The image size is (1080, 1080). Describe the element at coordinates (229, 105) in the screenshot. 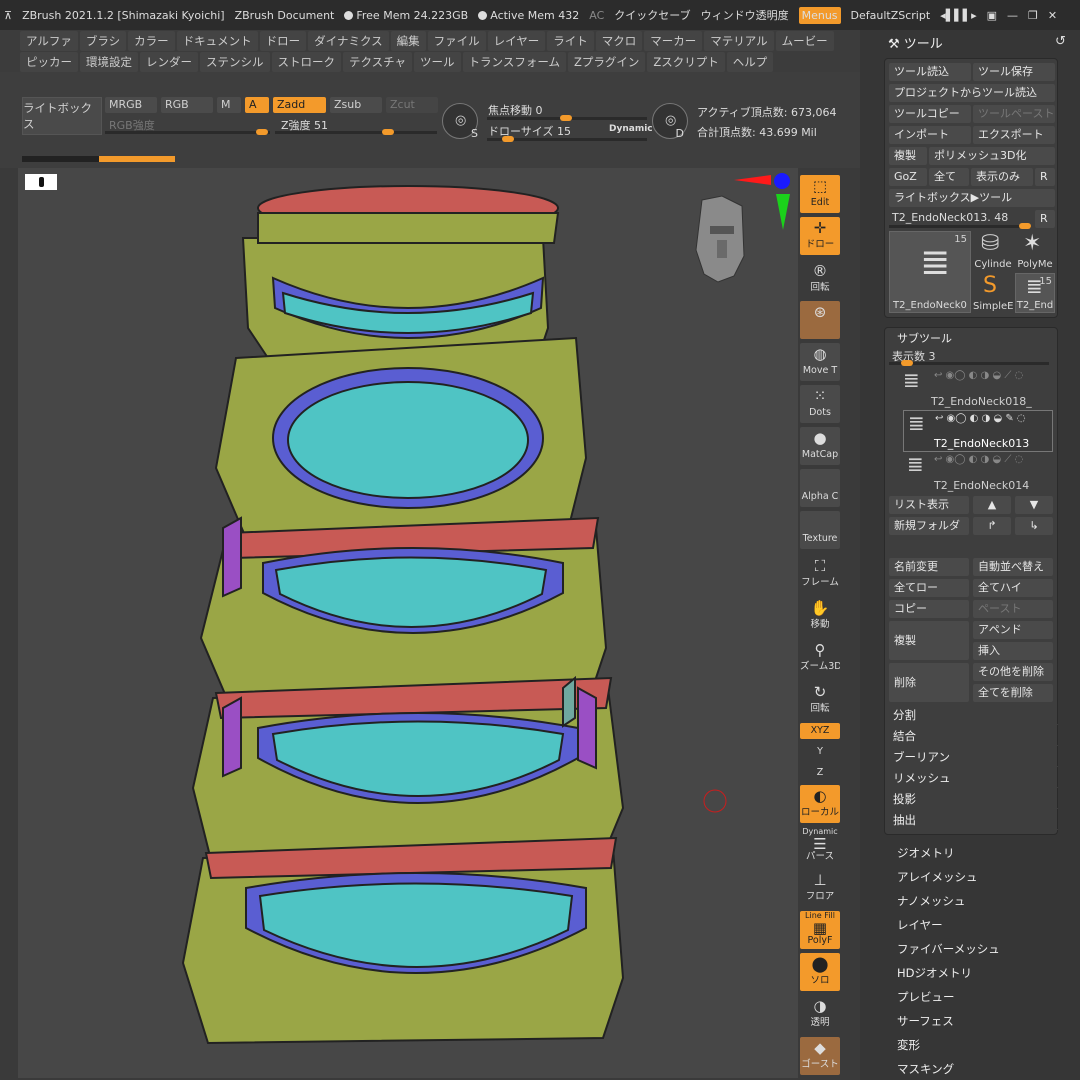

I see `m-button: M` at that location.